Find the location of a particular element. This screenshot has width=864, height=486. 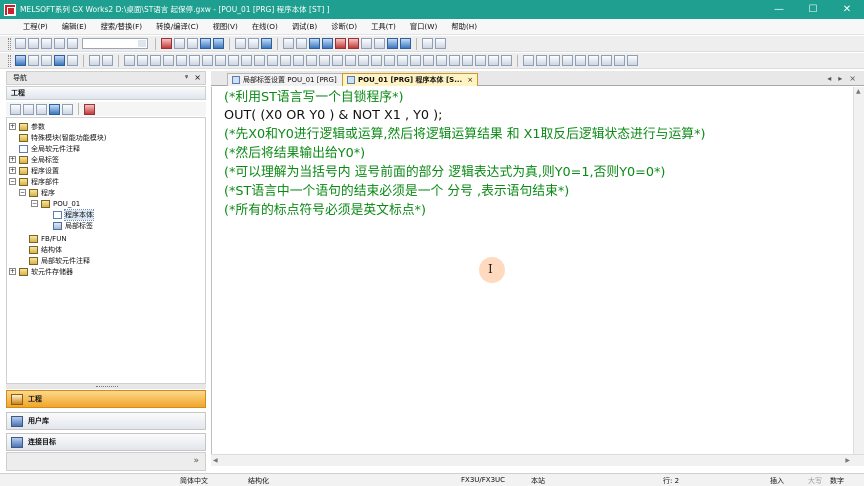

tree-item-pou: − 程序部件 is located at coordinates (34, 181).